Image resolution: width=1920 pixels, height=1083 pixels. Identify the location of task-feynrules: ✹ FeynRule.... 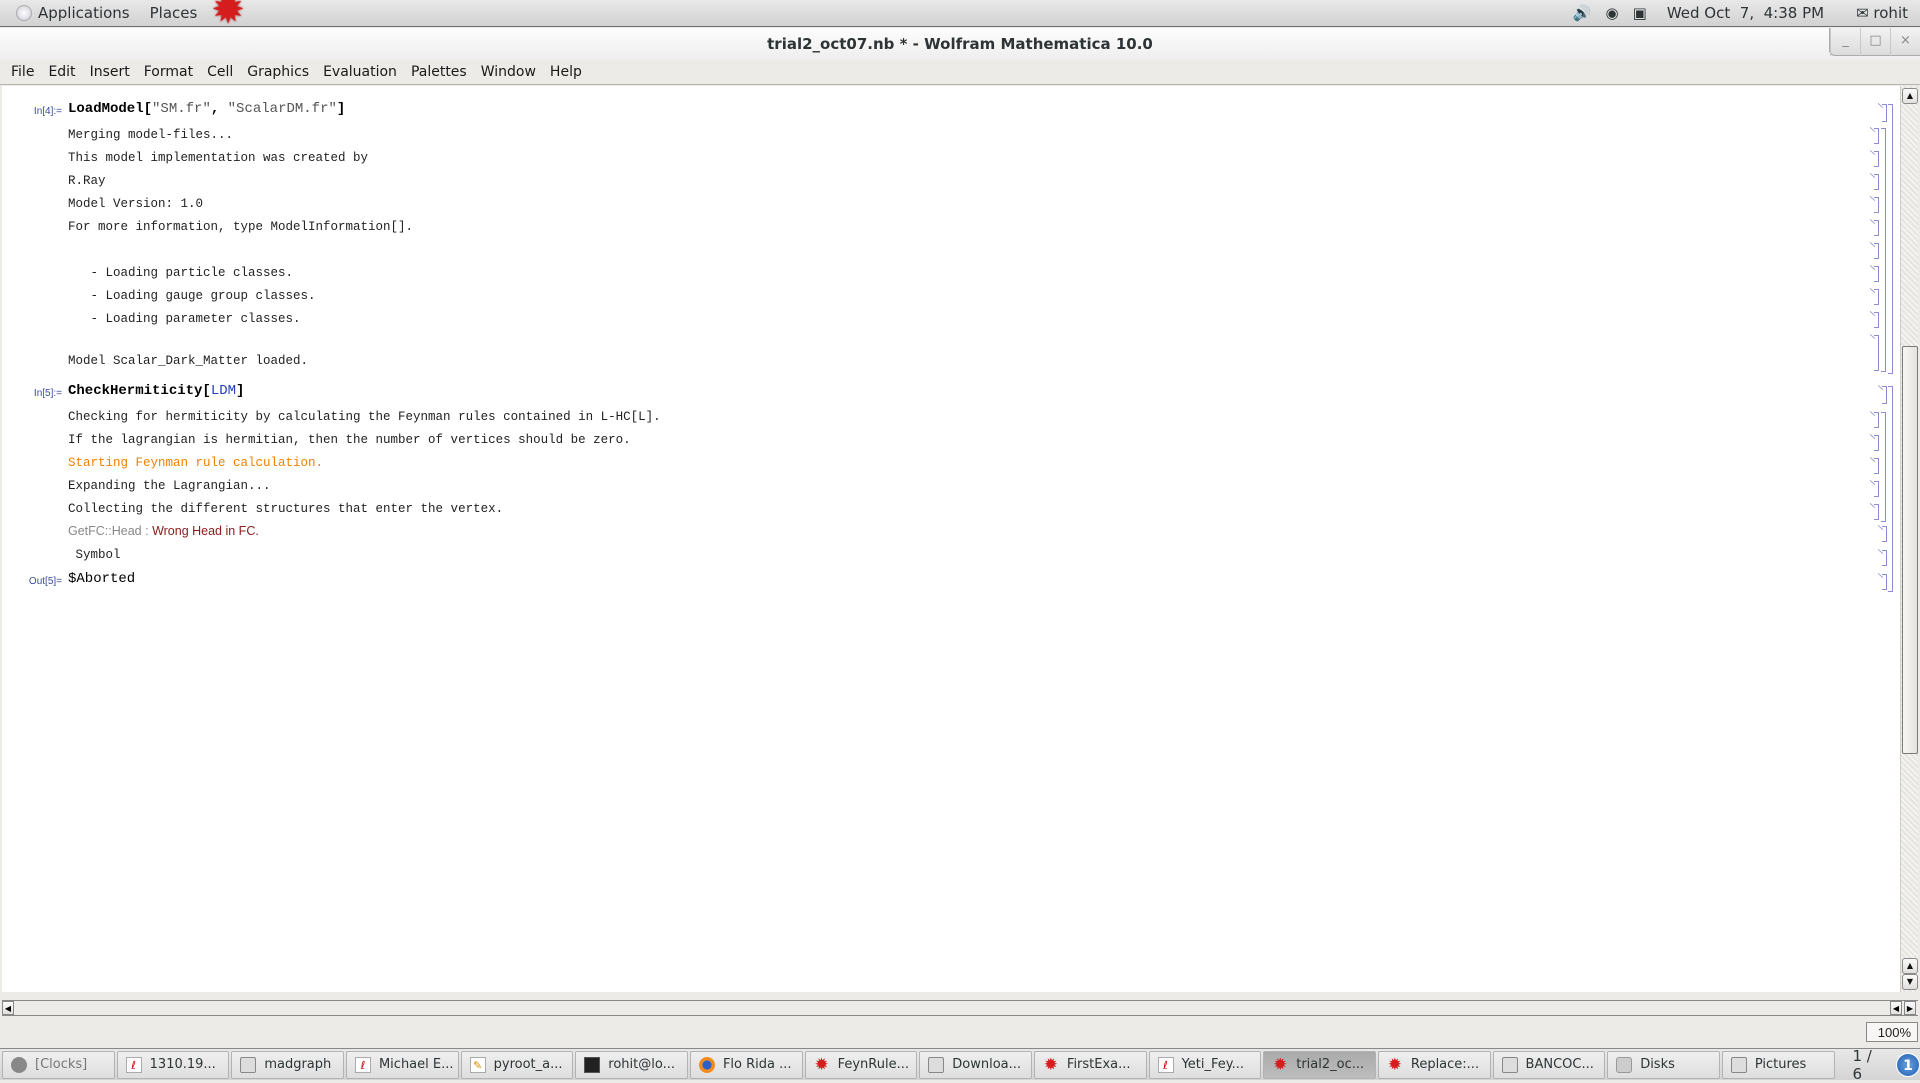
(861, 1064).